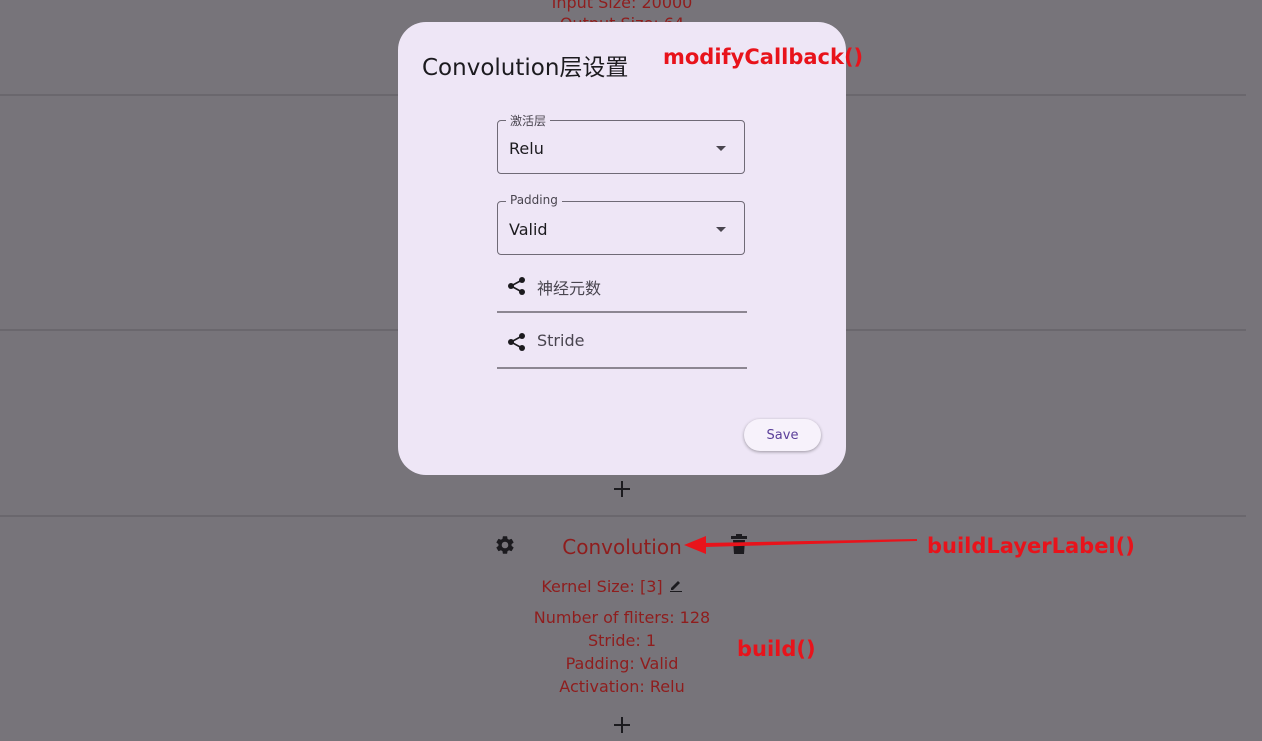 This screenshot has height=741, width=1262. Describe the element at coordinates (622, 285) in the screenshot. I see `neuron-count-item: 神经元数` at that location.